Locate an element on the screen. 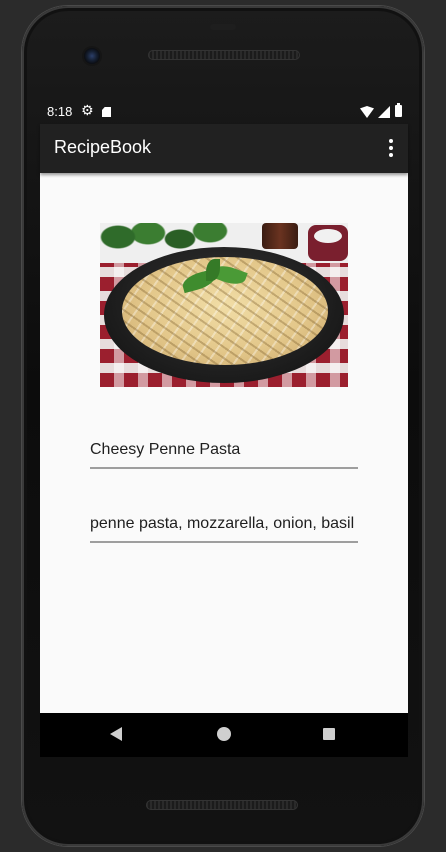 Image resolution: width=446 pixels, height=852 pixels. earpiece-notch is located at coordinates (223, 27).